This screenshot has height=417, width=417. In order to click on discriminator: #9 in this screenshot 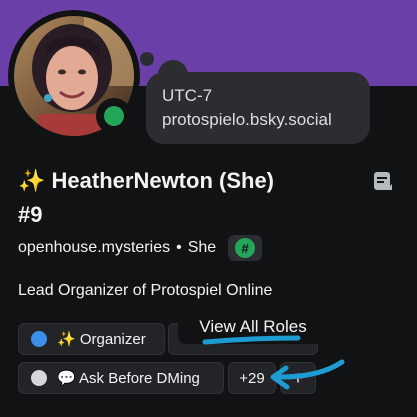, I will do `click(30, 214)`.